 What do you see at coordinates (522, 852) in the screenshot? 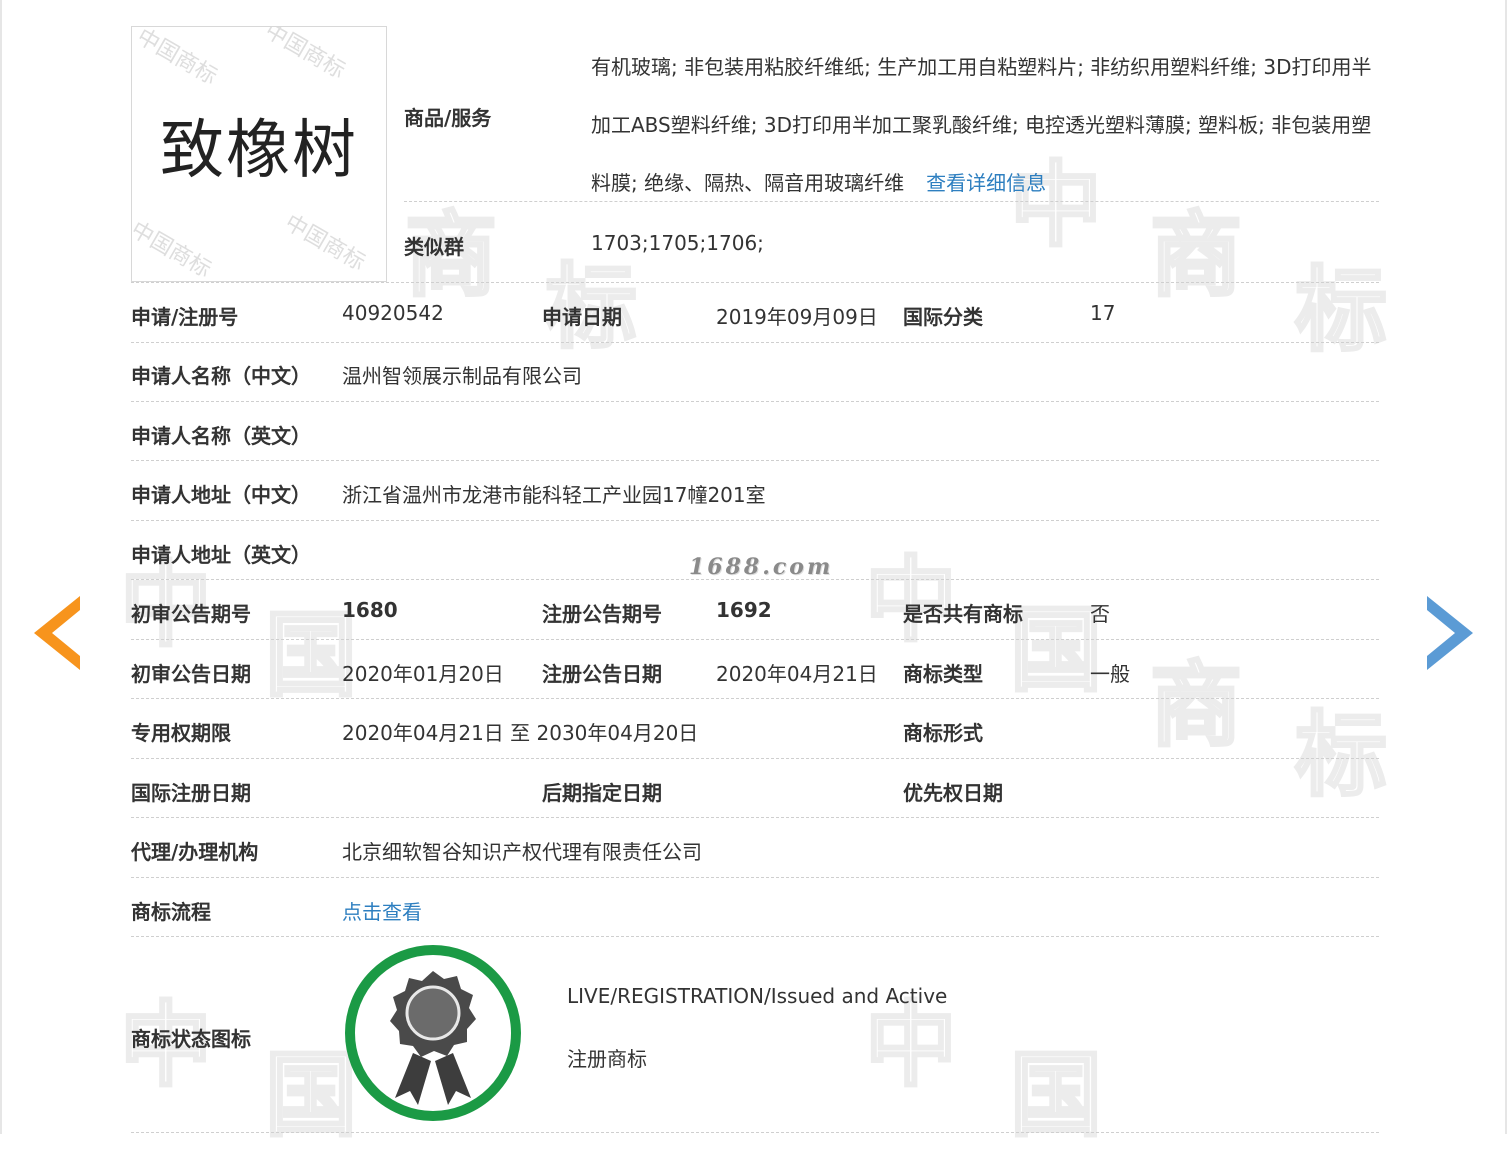
I see `agent-value: 北京细软智谷知识产权代理有限责任公司` at bounding box center [522, 852].